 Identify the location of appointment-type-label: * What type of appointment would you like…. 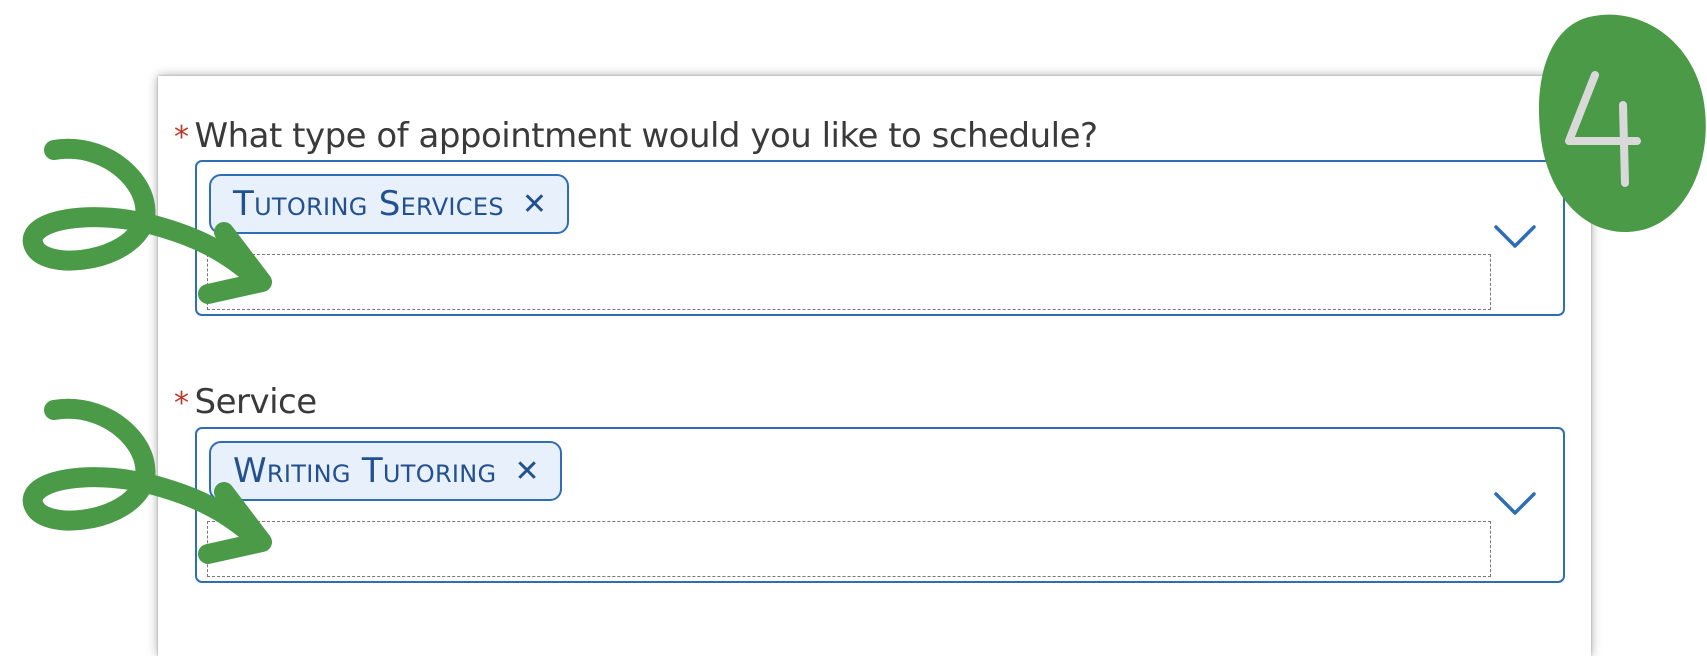
(636, 136).